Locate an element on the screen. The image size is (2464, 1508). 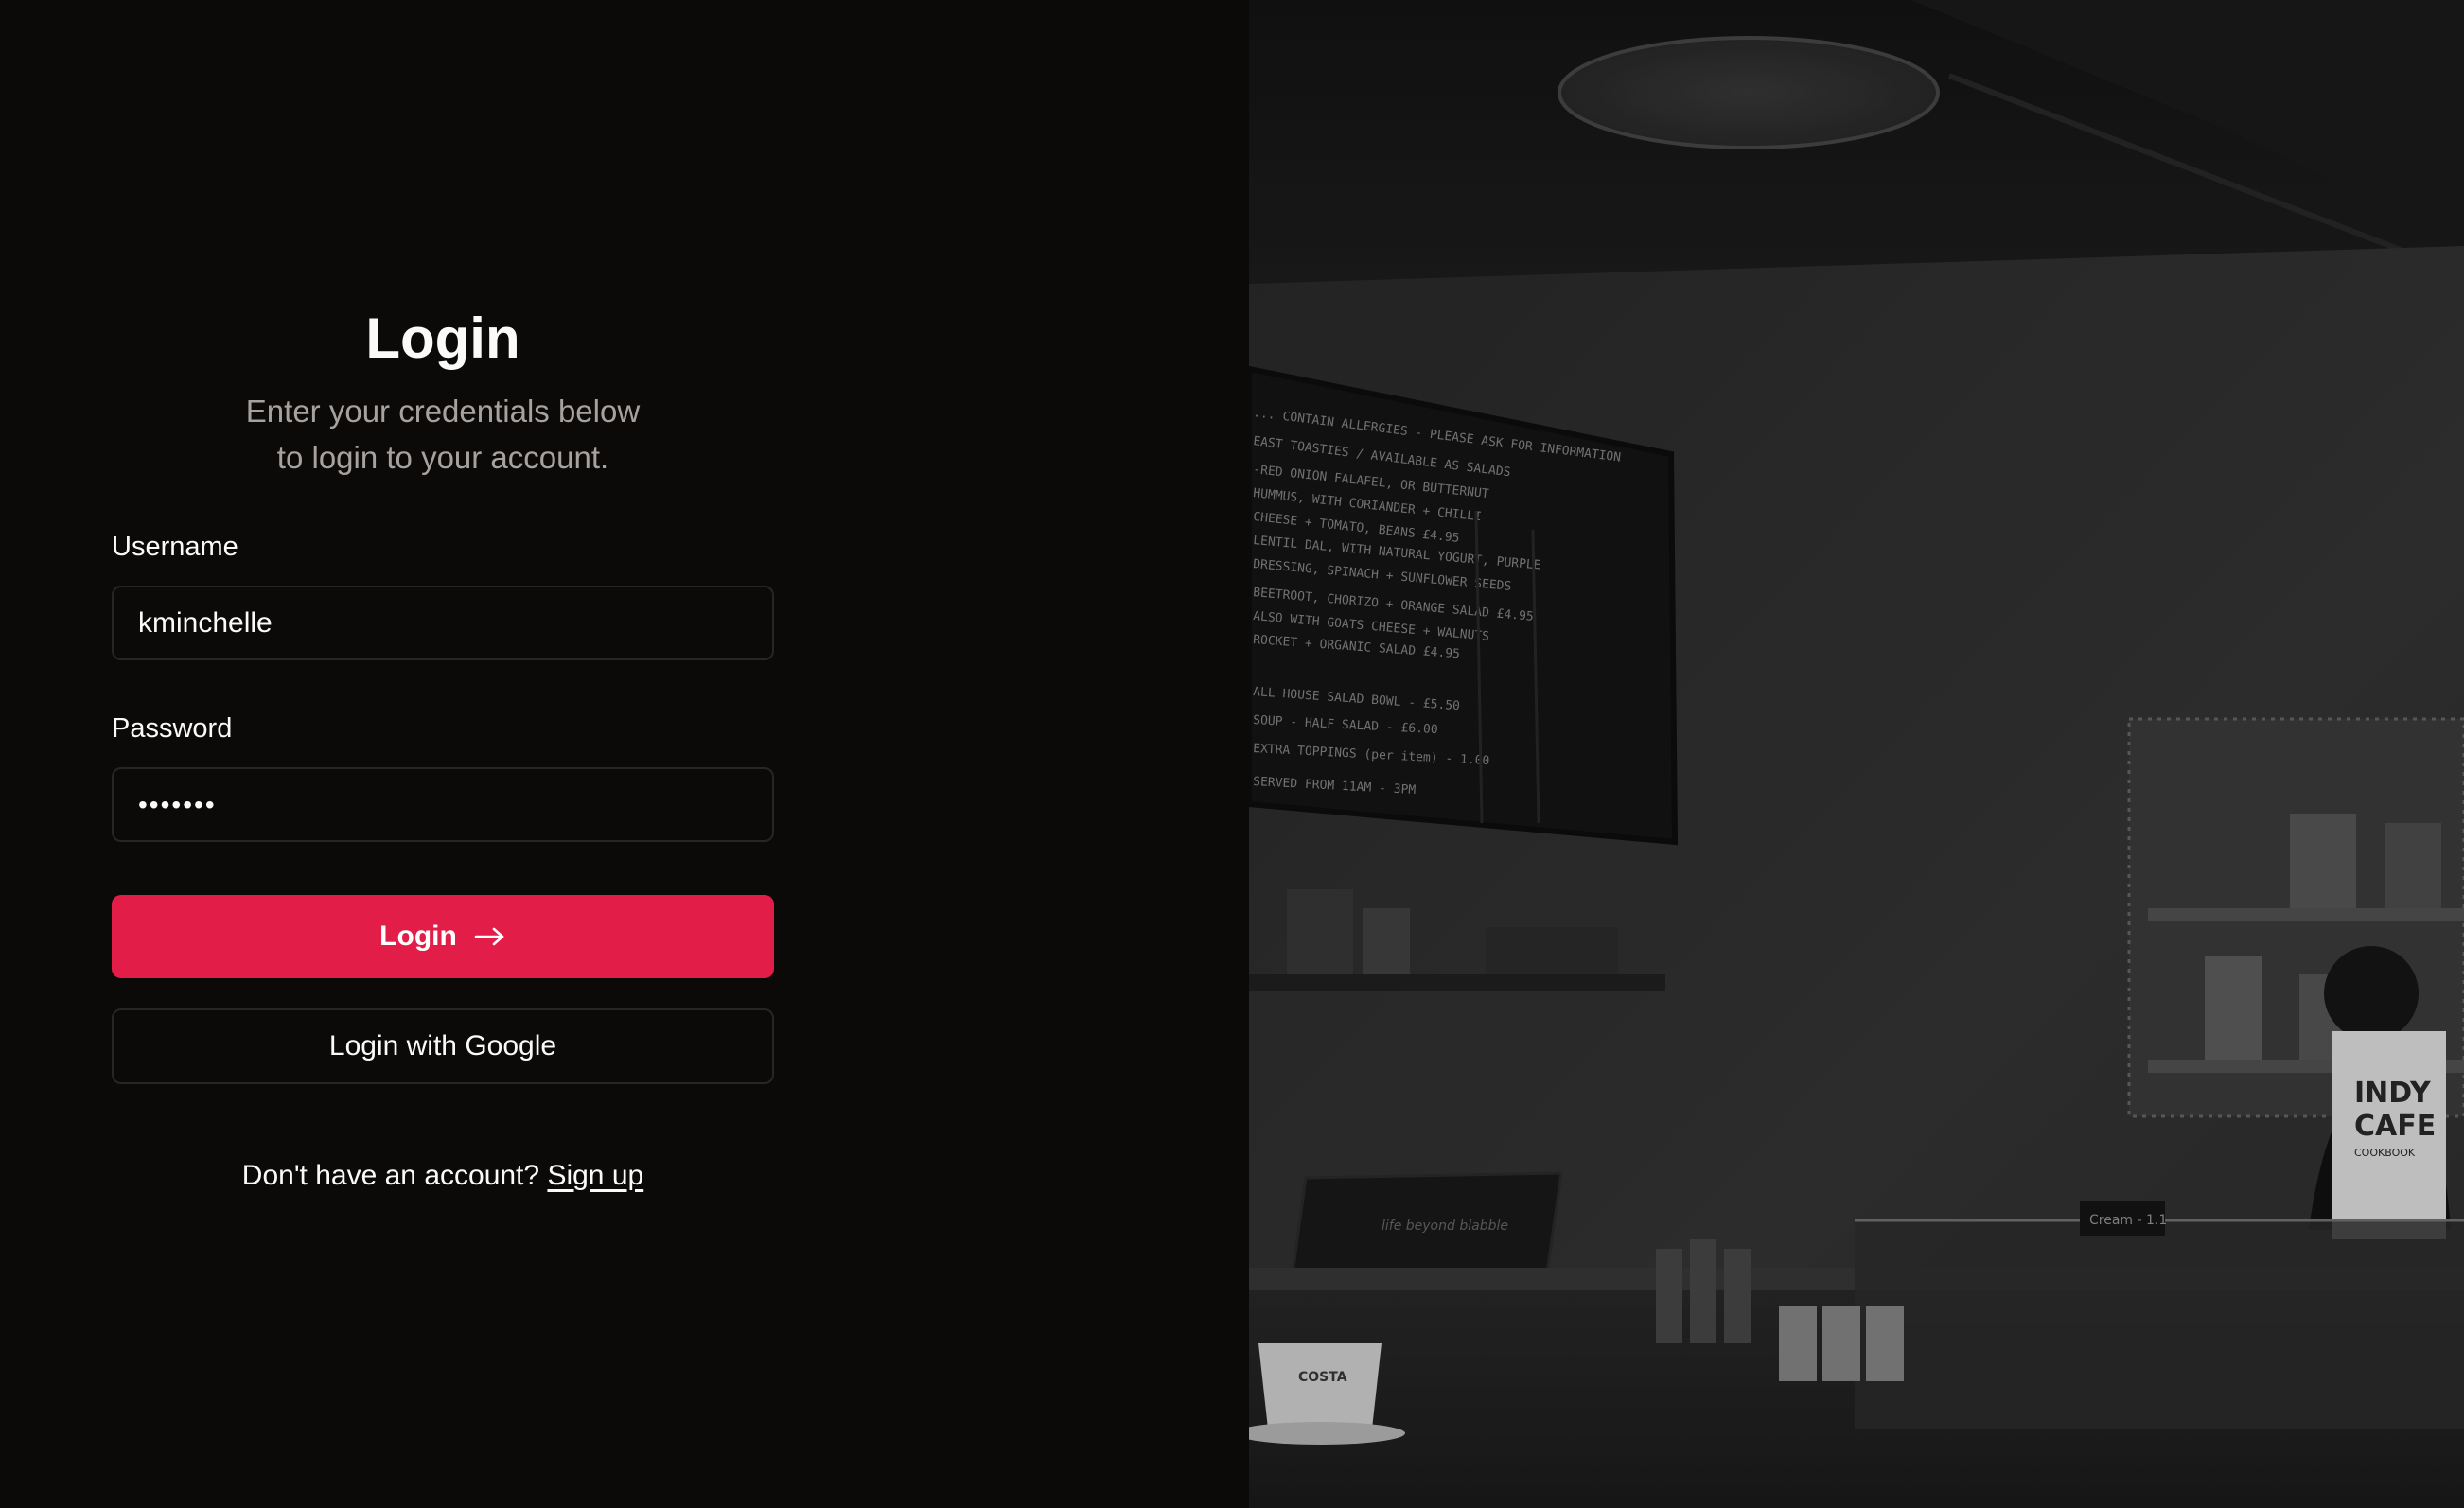
signup-prompt-text: Don't have an account? is located at coordinates (390, 1175).